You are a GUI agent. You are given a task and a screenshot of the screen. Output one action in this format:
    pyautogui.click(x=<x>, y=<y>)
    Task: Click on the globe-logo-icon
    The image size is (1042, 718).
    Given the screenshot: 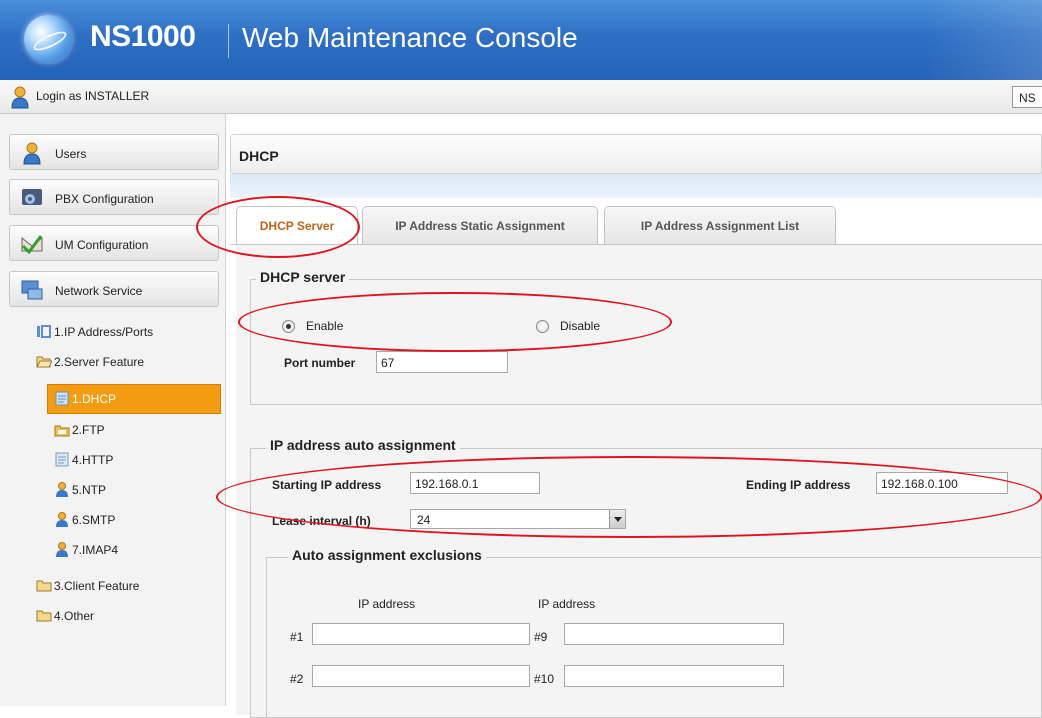 What is the action you would take?
    pyautogui.click(x=48, y=39)
    